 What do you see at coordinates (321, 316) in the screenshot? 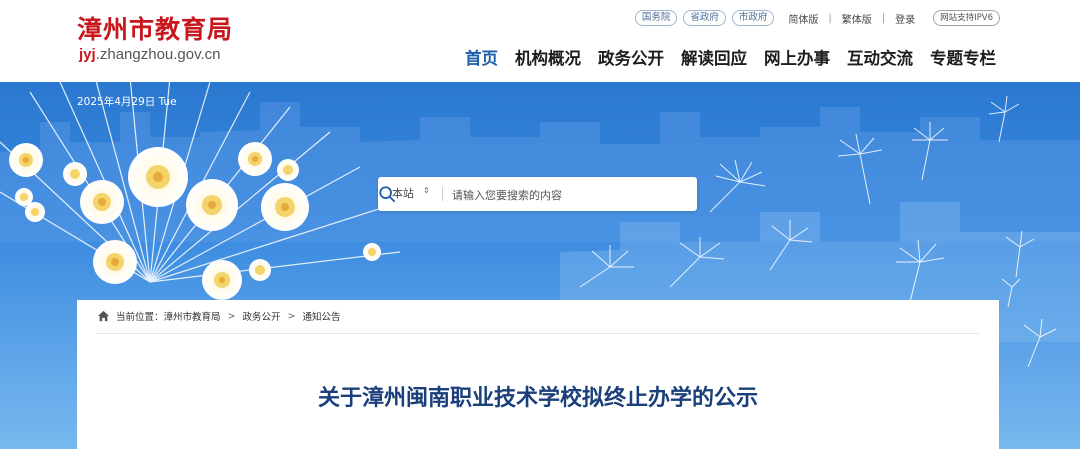
I see `breadcrumb-item-notices: 通知公告` at bounding box center [321, 316].